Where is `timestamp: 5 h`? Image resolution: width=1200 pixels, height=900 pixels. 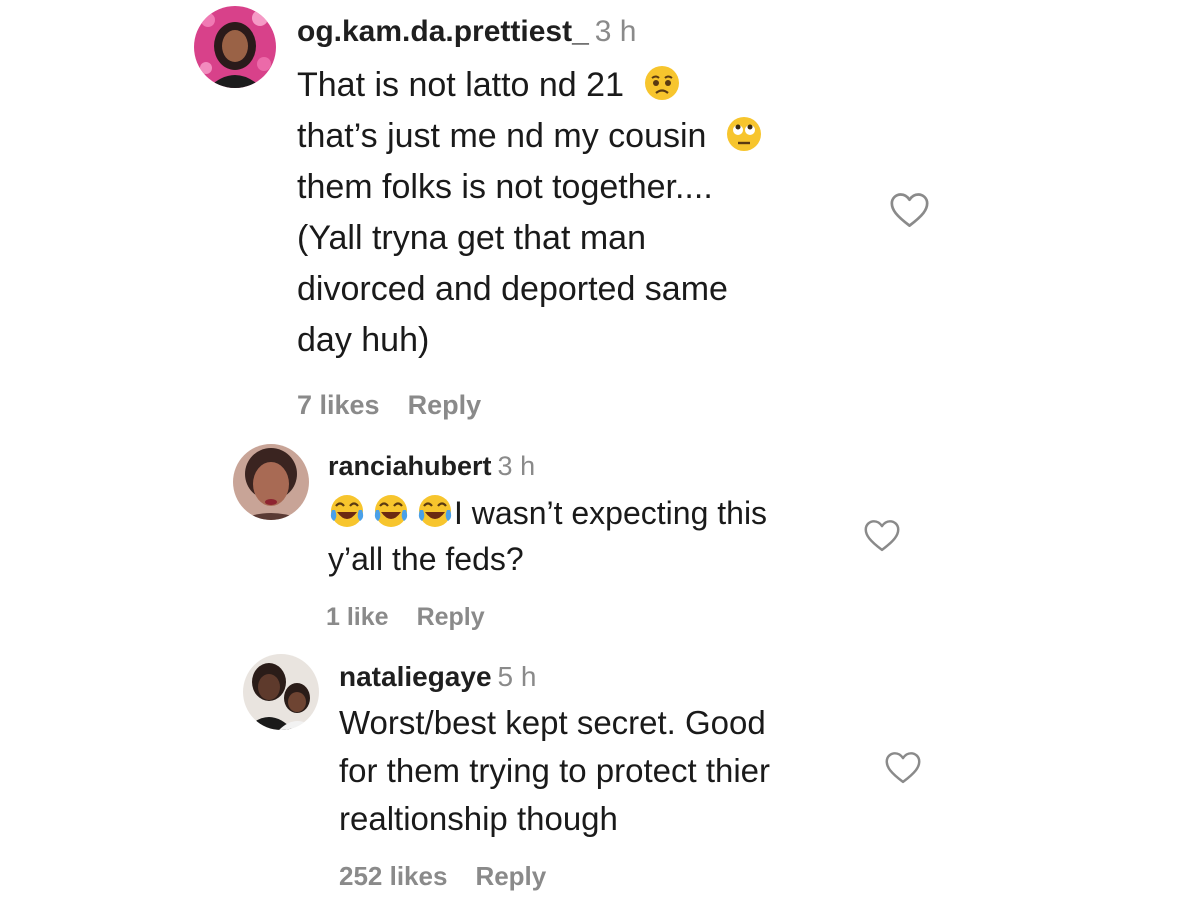 timestamp: 5 h is located at coordinates (517, 676).